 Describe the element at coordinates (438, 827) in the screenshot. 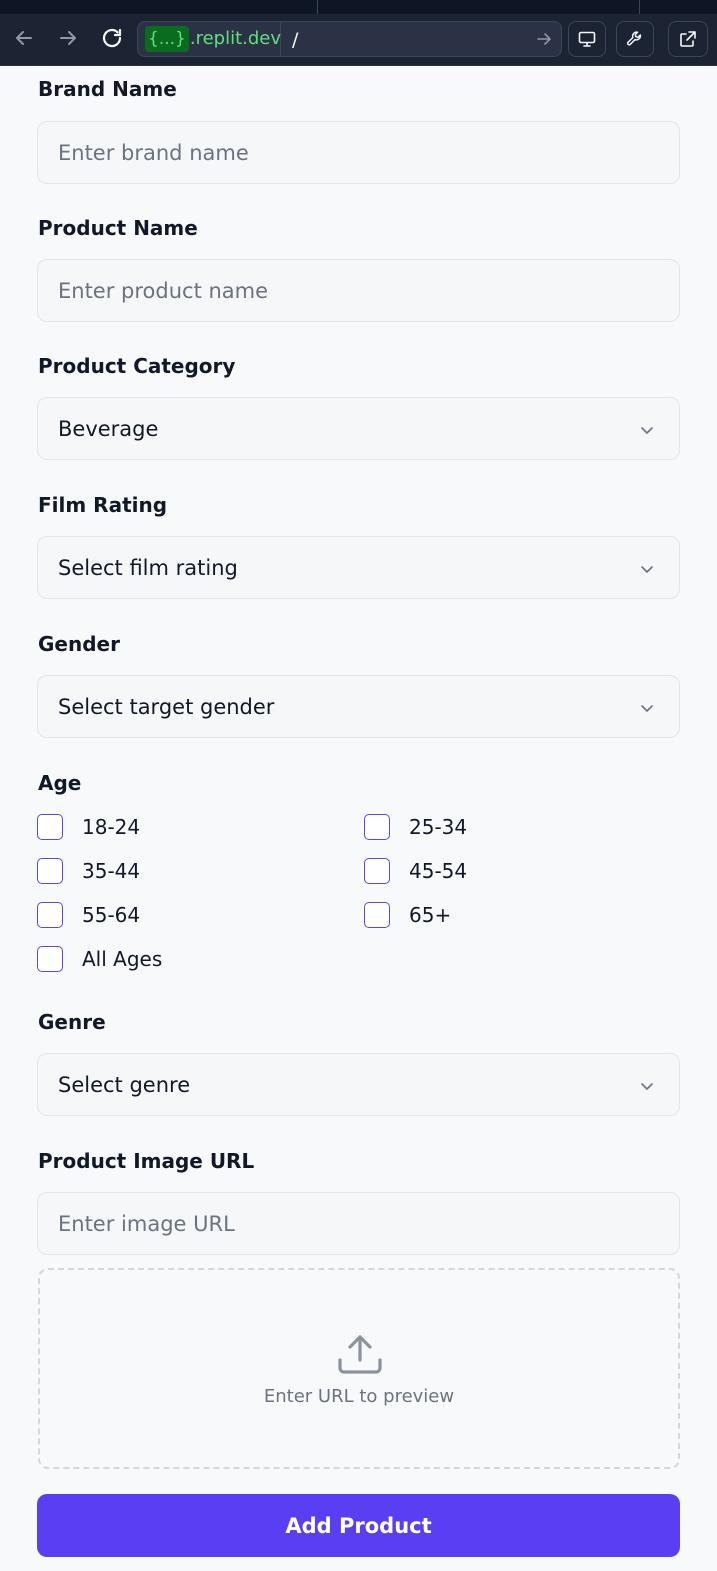

I see `checkbox-label: 25-34` at that location.